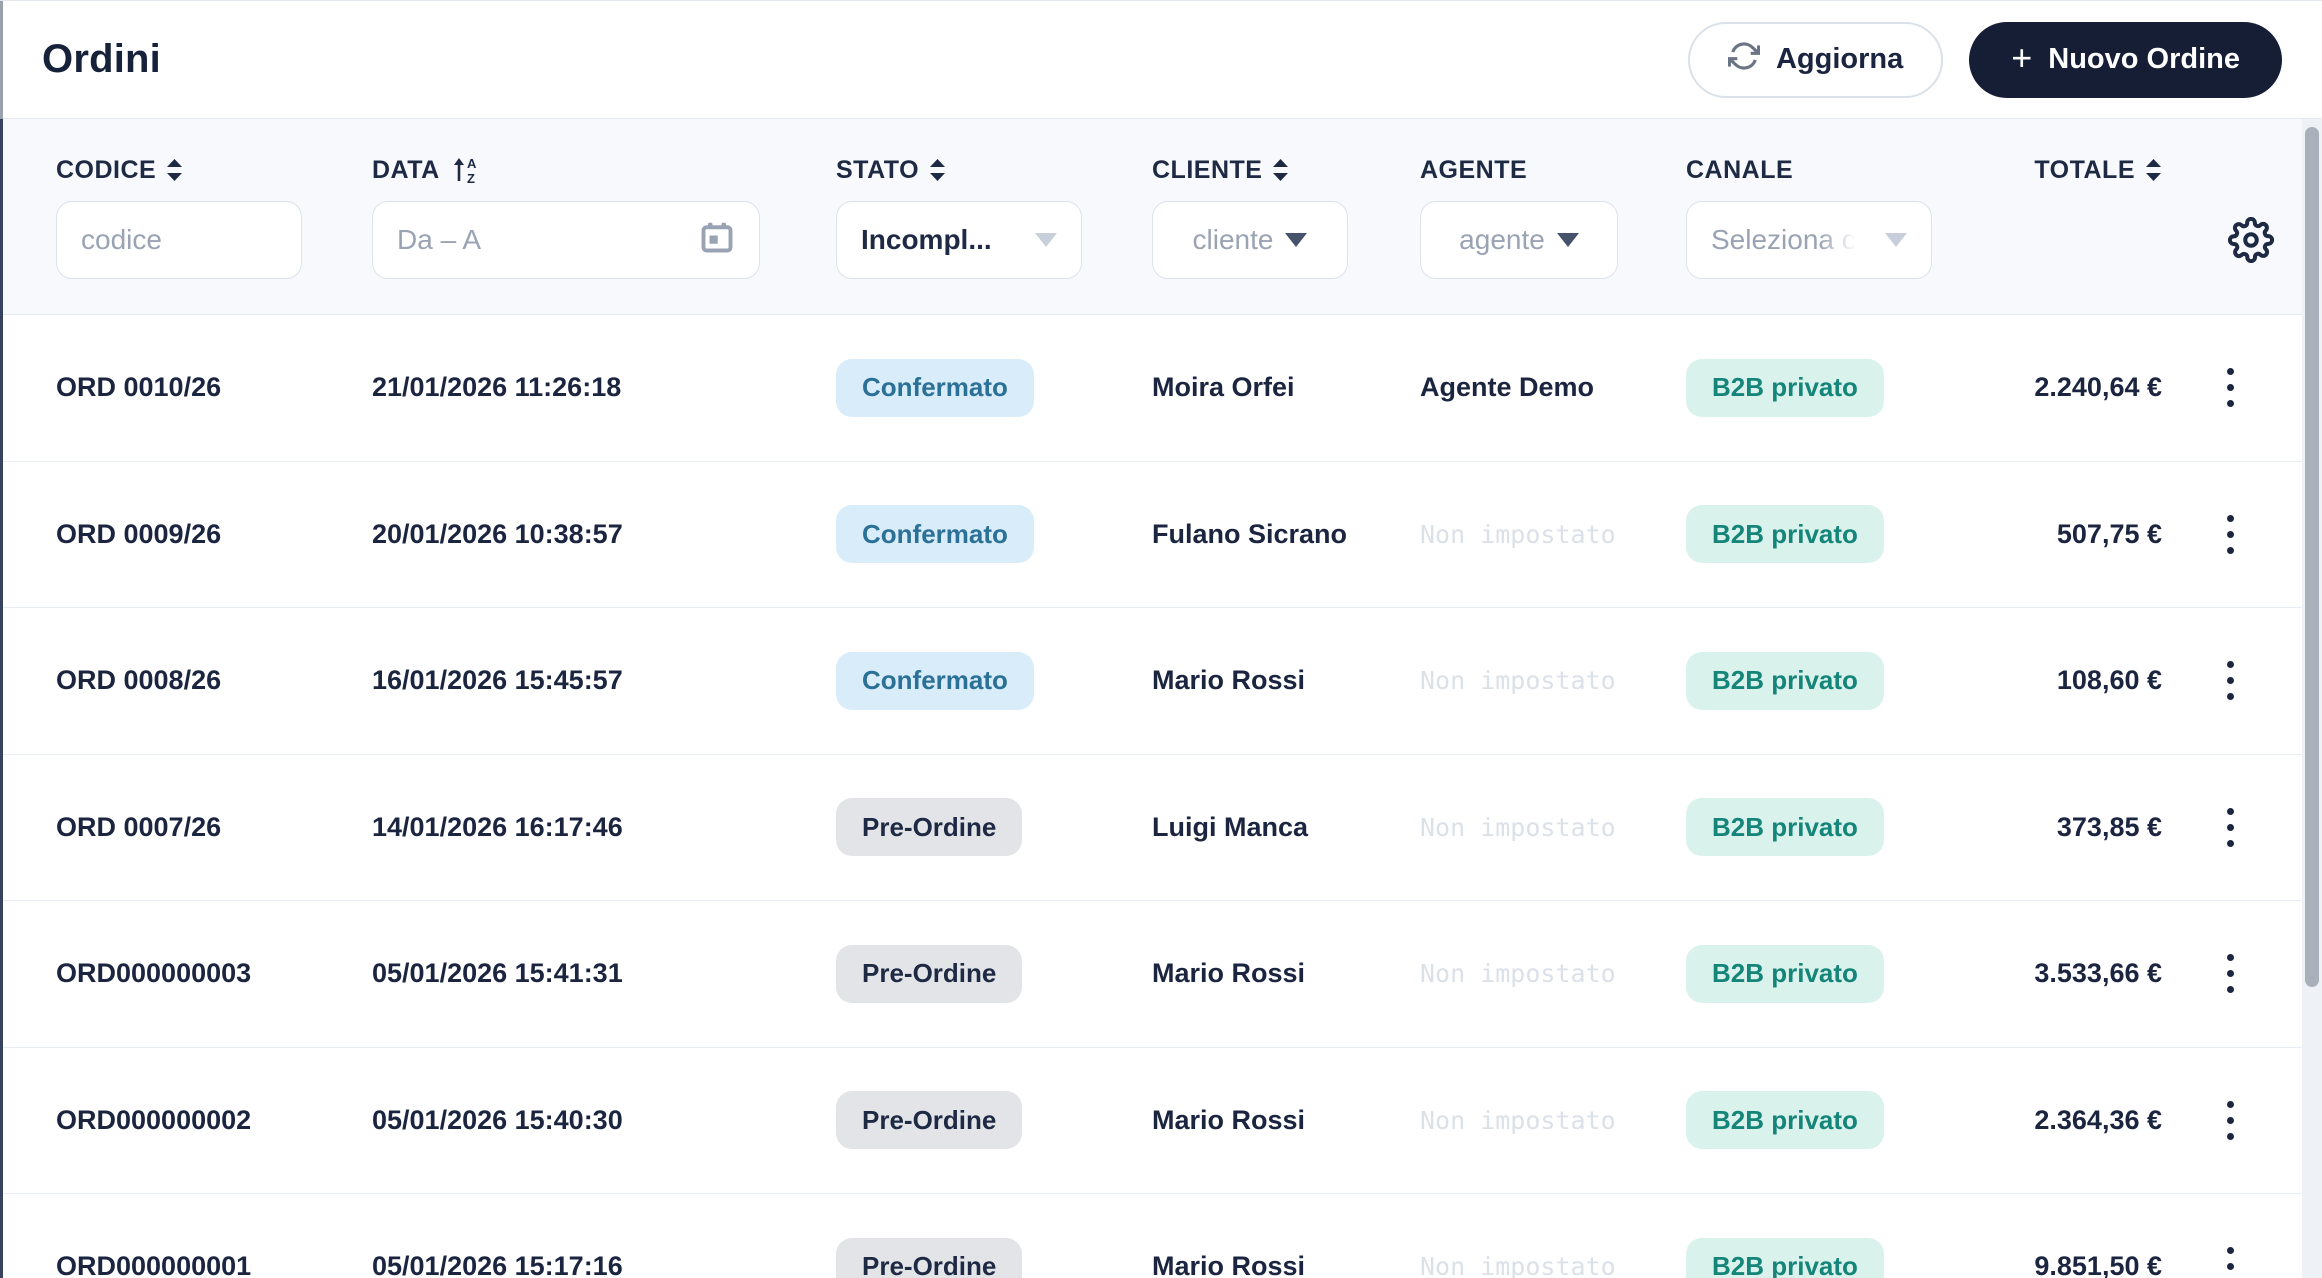 This screenshot has height=1278, width=2322. What do you see at coordinates (497, 1264) in the screenshot?
I see `order-date: 05/01/2026 15:17:16` at bounding box center [497, 1264].